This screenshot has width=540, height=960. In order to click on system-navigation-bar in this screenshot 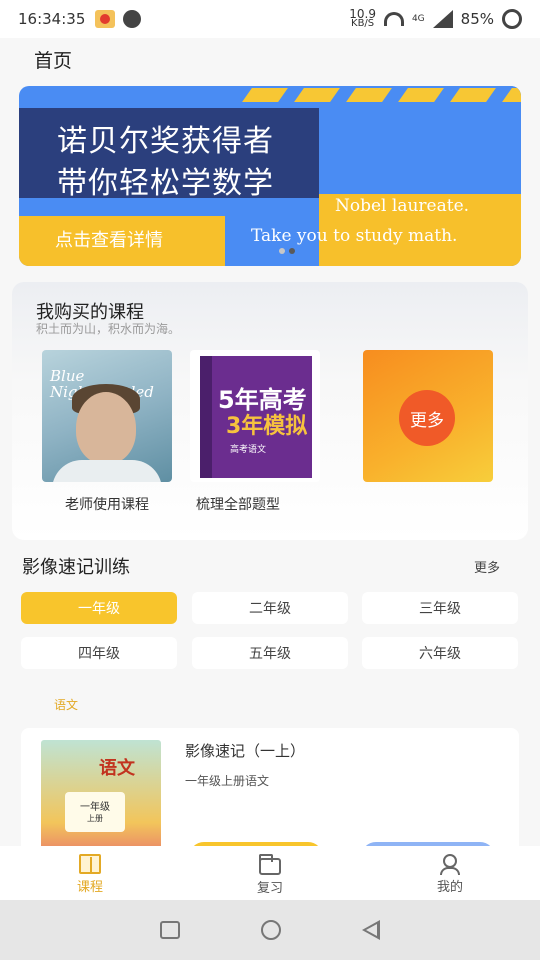, I will do `click(270, 930)`.